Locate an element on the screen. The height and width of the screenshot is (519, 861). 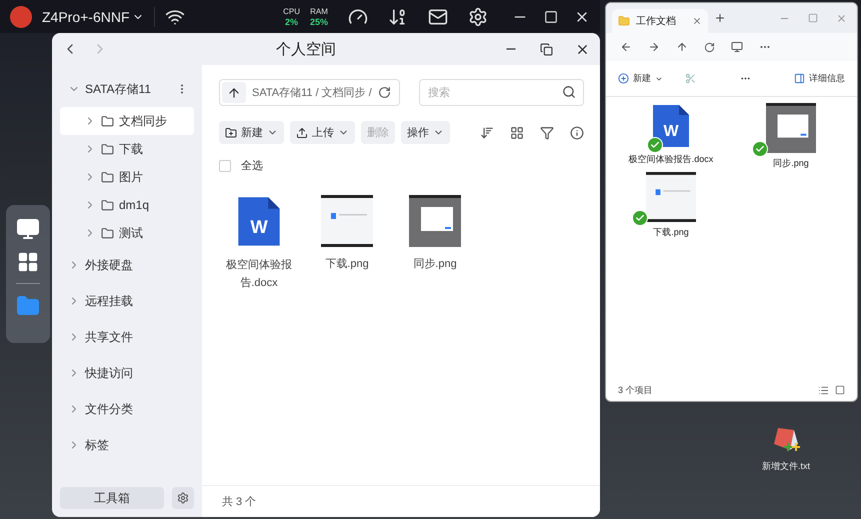
sidebar-item: 远程挂载 is located at coordinates (127, 301).